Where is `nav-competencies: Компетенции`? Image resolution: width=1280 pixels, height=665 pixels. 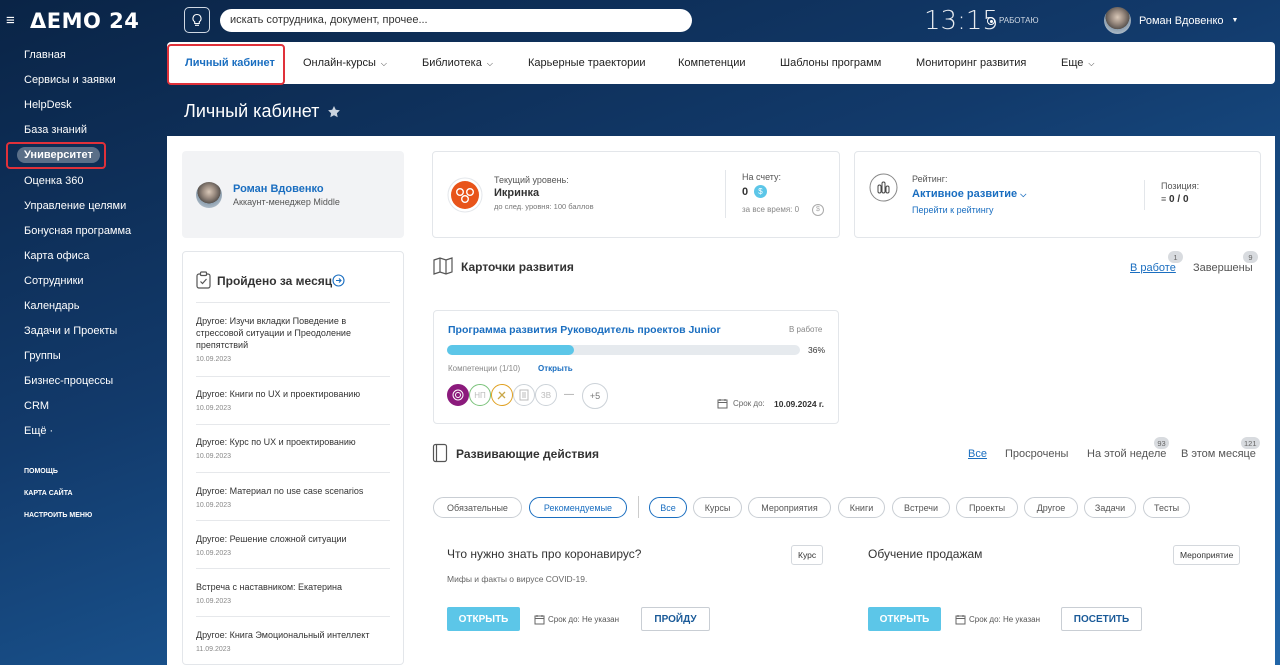
nav-competencies: Компетенции is located at coordinates (712, 63).